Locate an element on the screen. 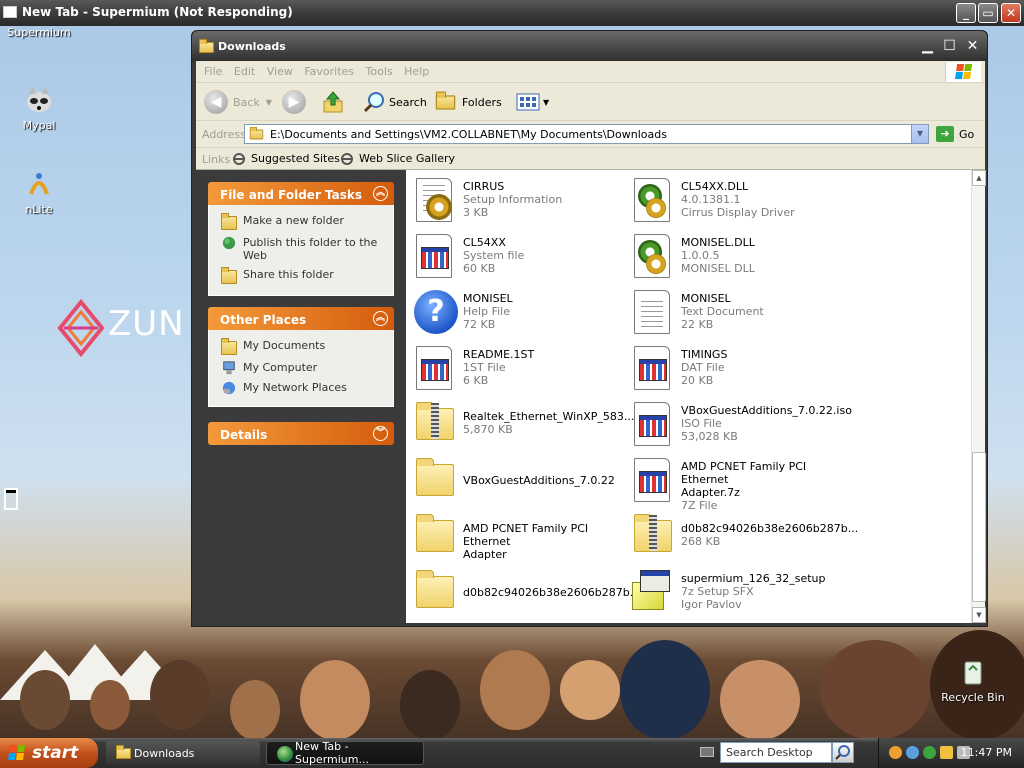  place-my-computer: My Computer is located at coordinates (307, 368).